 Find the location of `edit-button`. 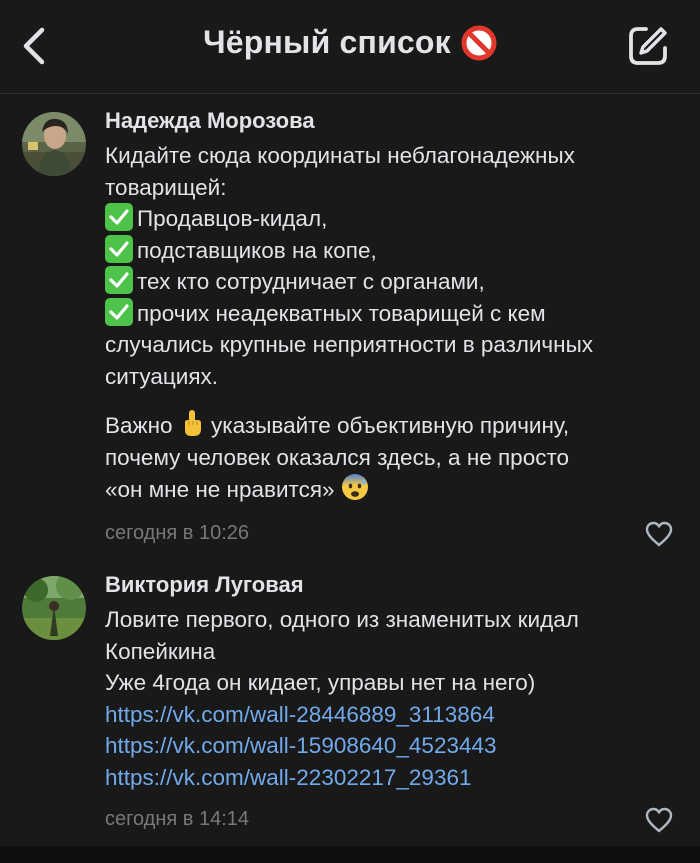

edit-button is located at coordinates (648, 46).